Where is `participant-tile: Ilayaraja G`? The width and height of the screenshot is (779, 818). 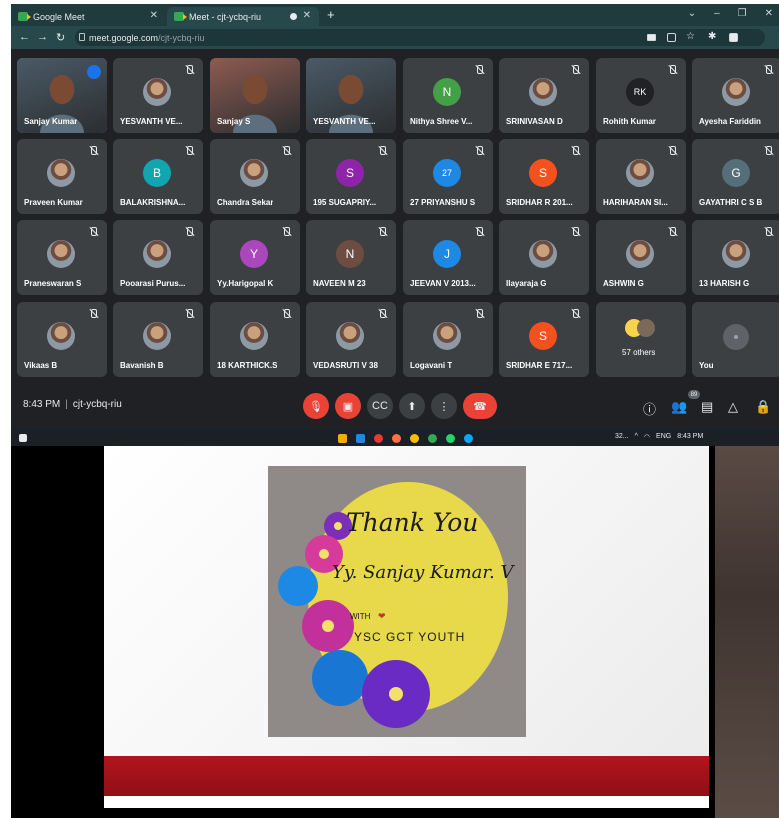 participant-tile: Ilayaraja G is located at coordinates (544, 257).